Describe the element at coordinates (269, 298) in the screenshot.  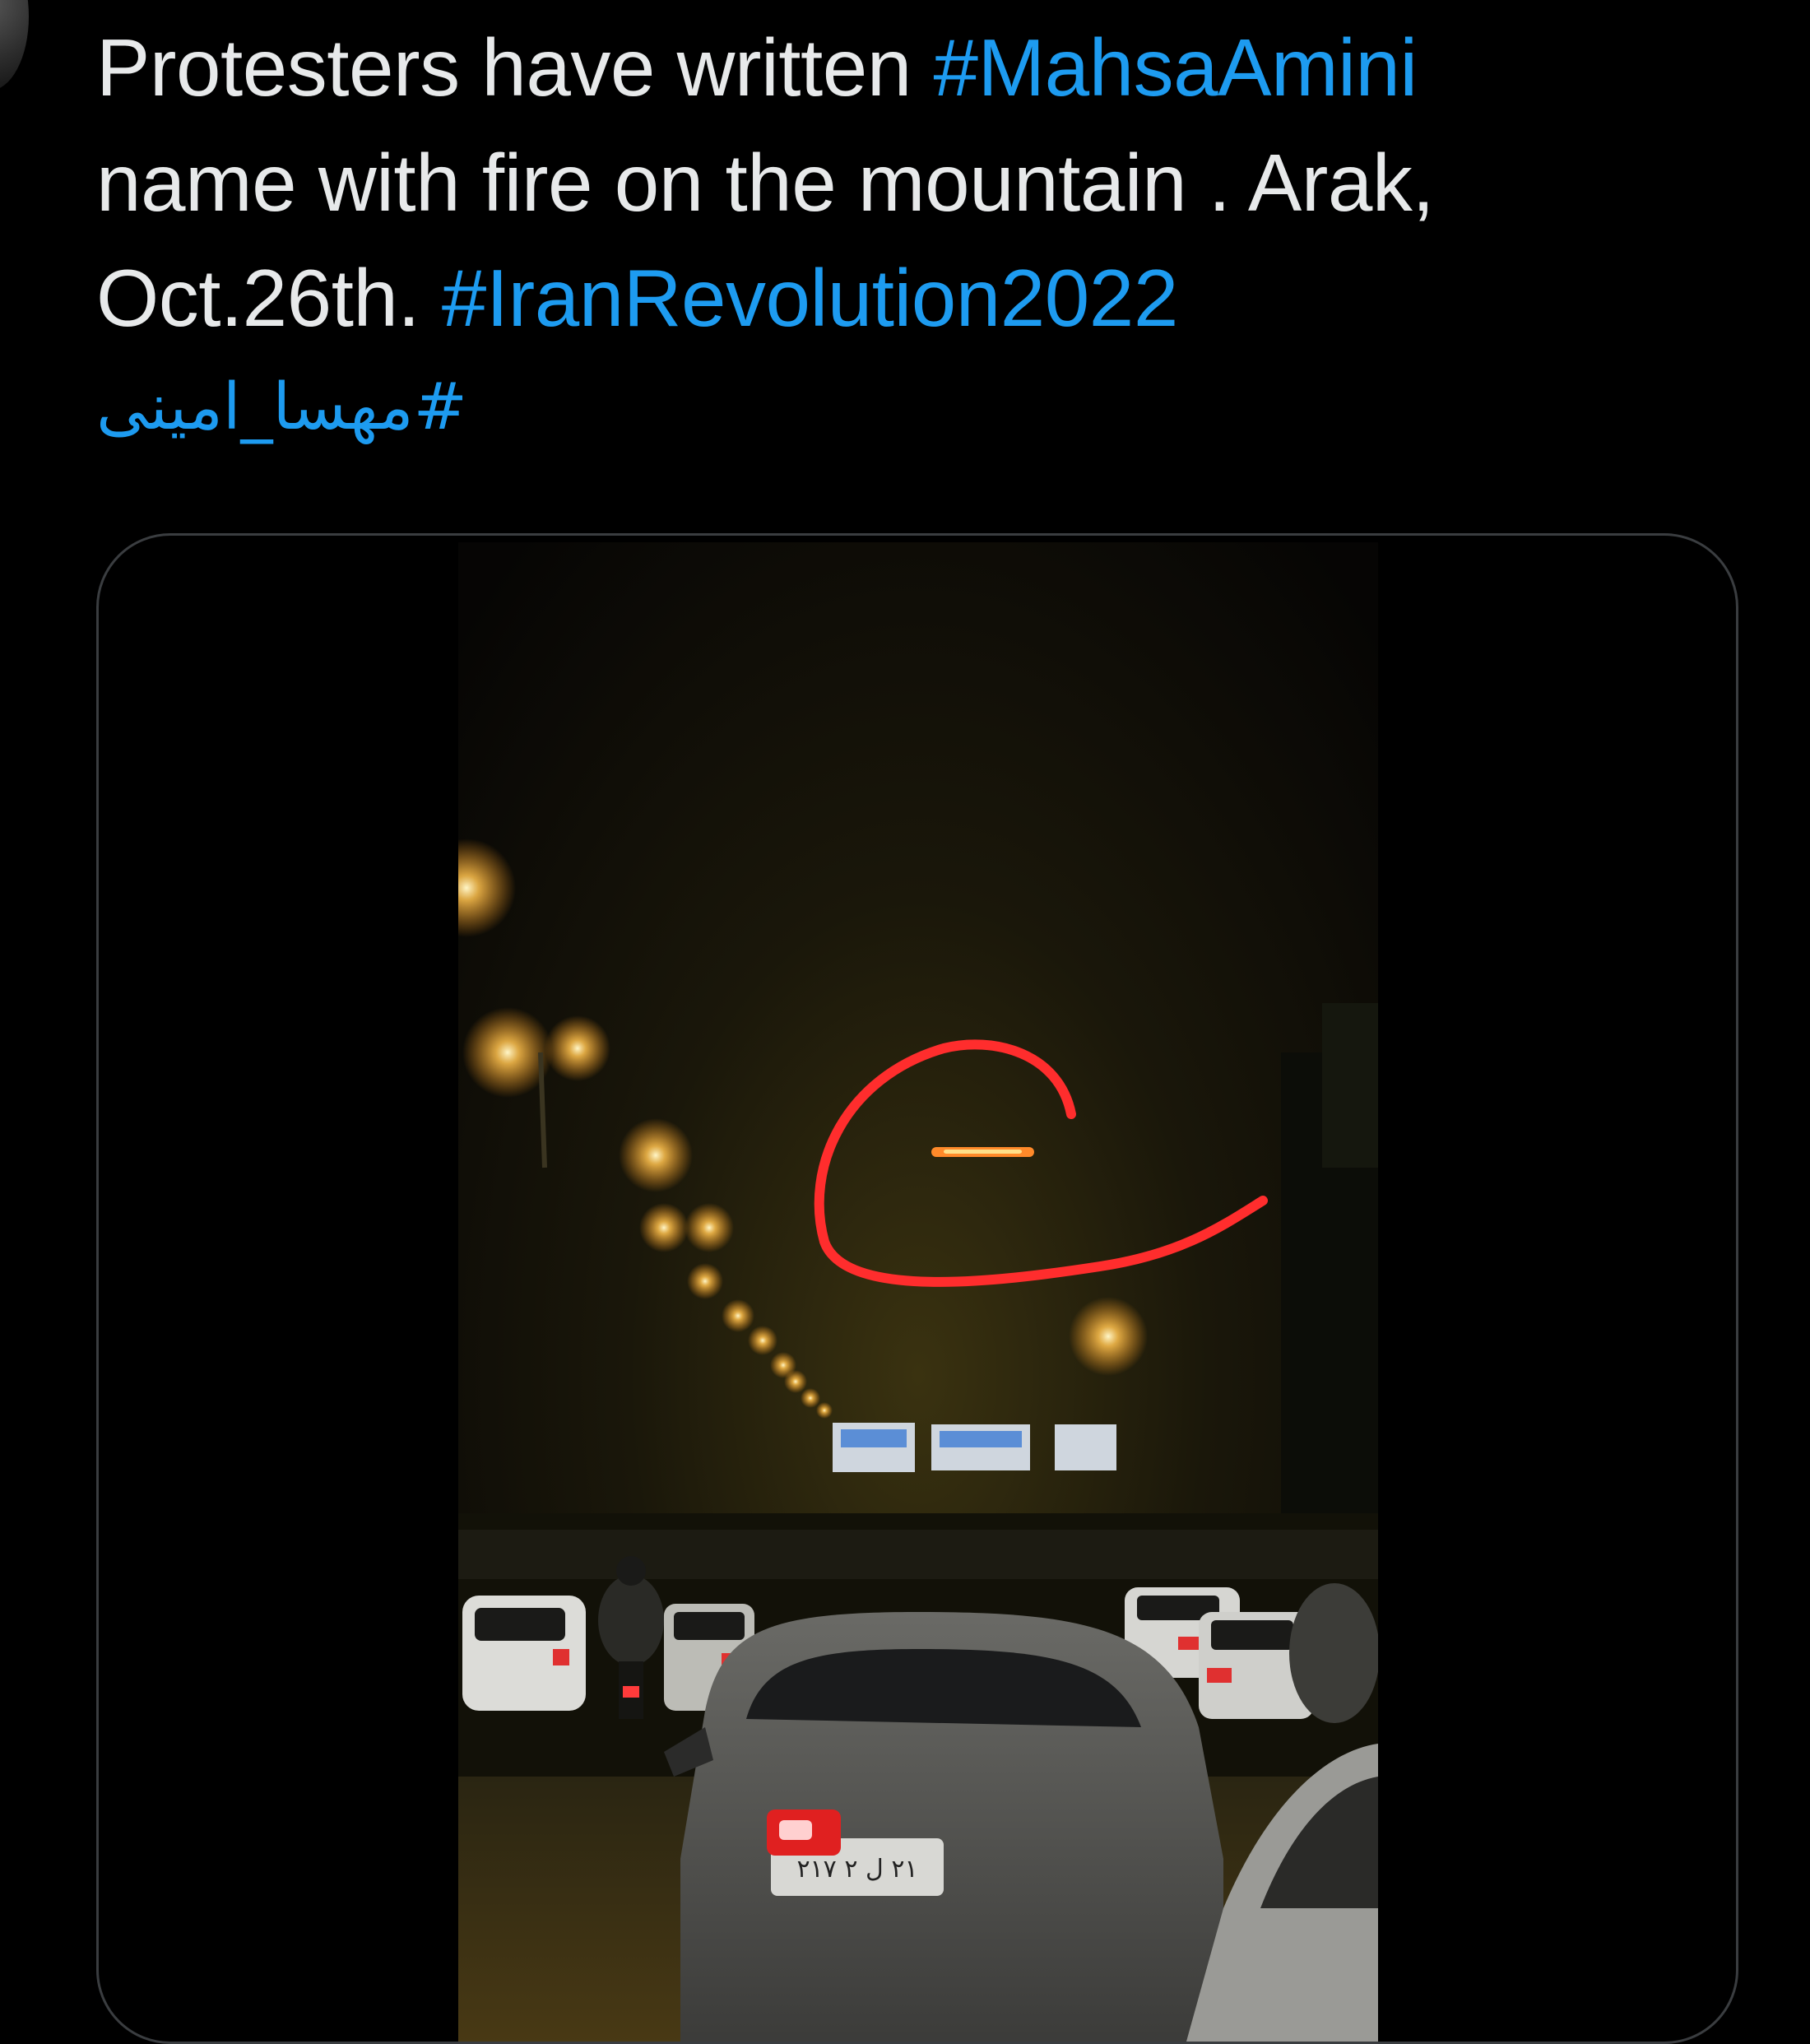
I see `tweet-text-segment: Oct.26th.` at that location.